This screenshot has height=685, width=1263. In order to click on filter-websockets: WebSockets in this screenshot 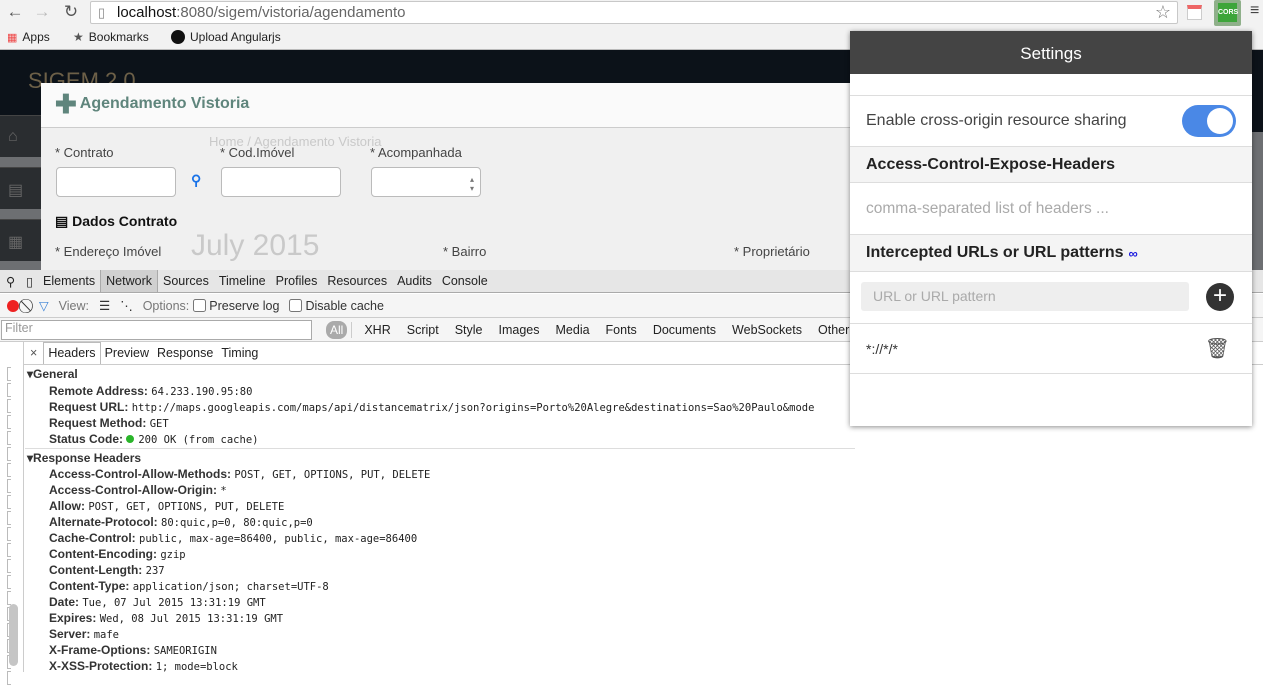, I will do `click(767, 330)`.